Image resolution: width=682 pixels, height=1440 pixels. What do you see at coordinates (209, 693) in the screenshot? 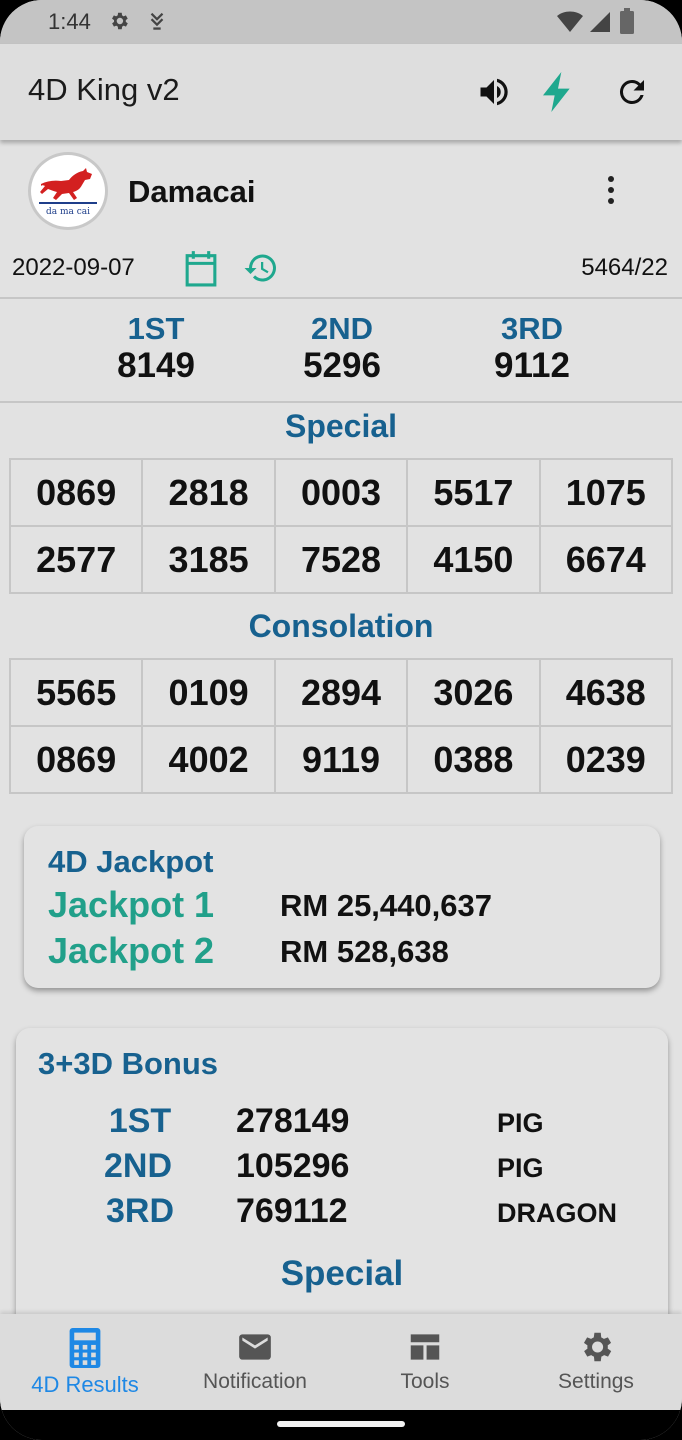
I see `consolation-number: 0109` at bounding box center [209, 693].